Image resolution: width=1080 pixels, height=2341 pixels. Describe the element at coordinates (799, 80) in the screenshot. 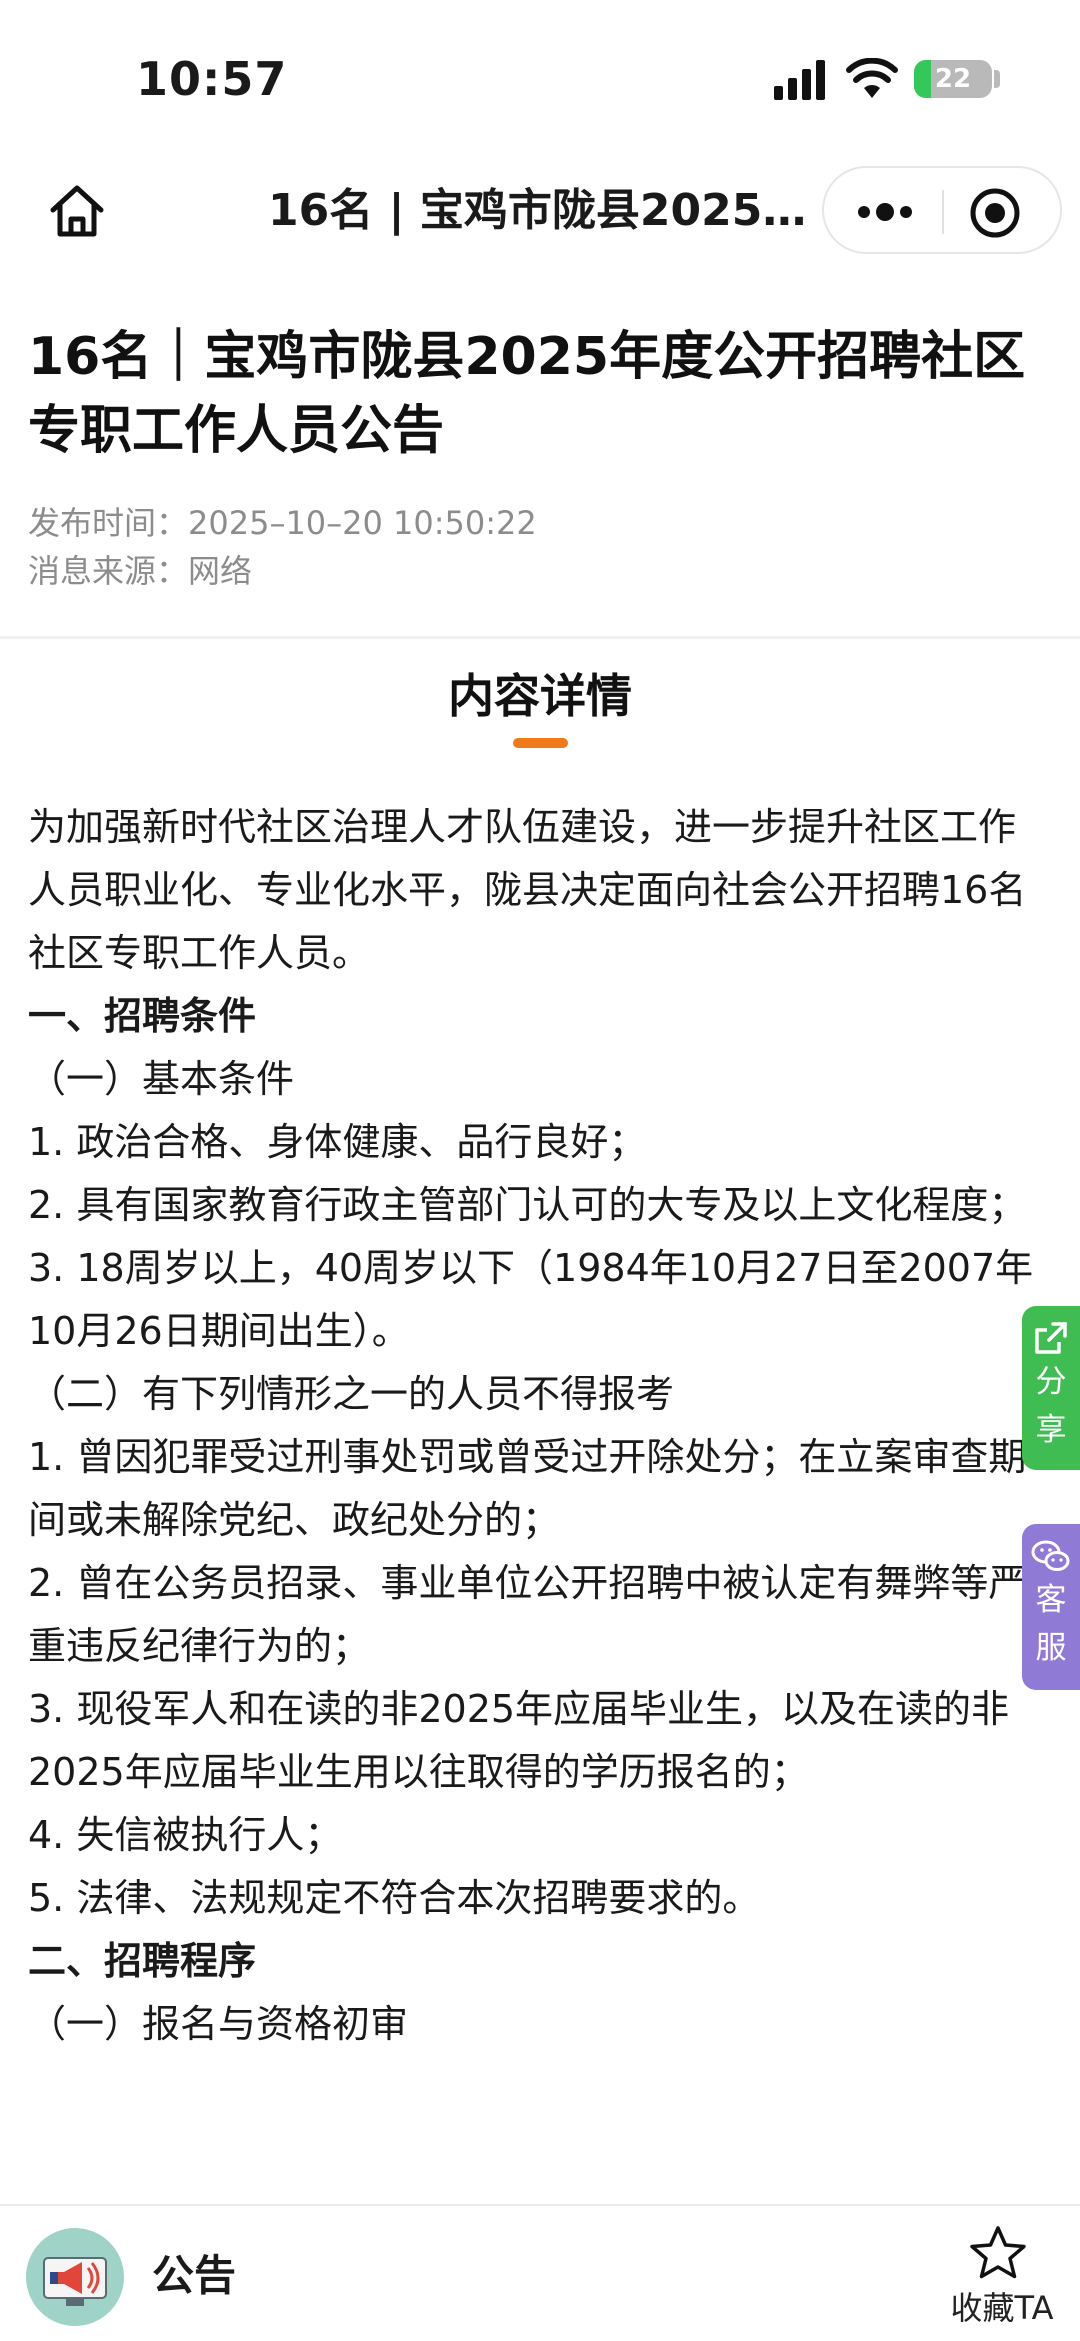

I see `signal-icon` at that location.